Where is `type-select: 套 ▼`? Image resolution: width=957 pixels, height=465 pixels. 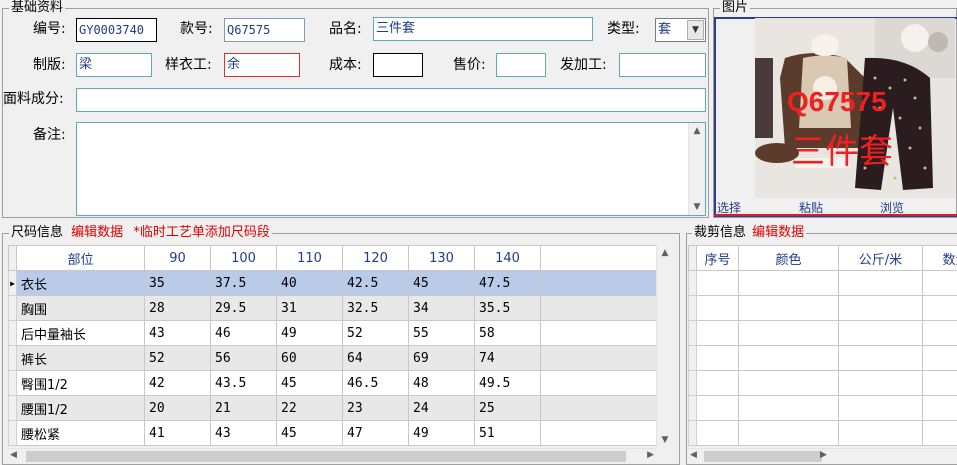 type-select: 套 ▼ is located at coordinates (680, 30).